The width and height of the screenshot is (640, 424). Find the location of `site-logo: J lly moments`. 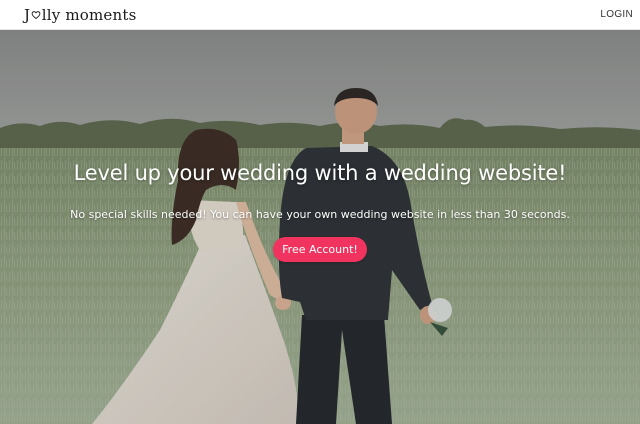

site-logo: J lly moments is located at coordinates (80, 15).